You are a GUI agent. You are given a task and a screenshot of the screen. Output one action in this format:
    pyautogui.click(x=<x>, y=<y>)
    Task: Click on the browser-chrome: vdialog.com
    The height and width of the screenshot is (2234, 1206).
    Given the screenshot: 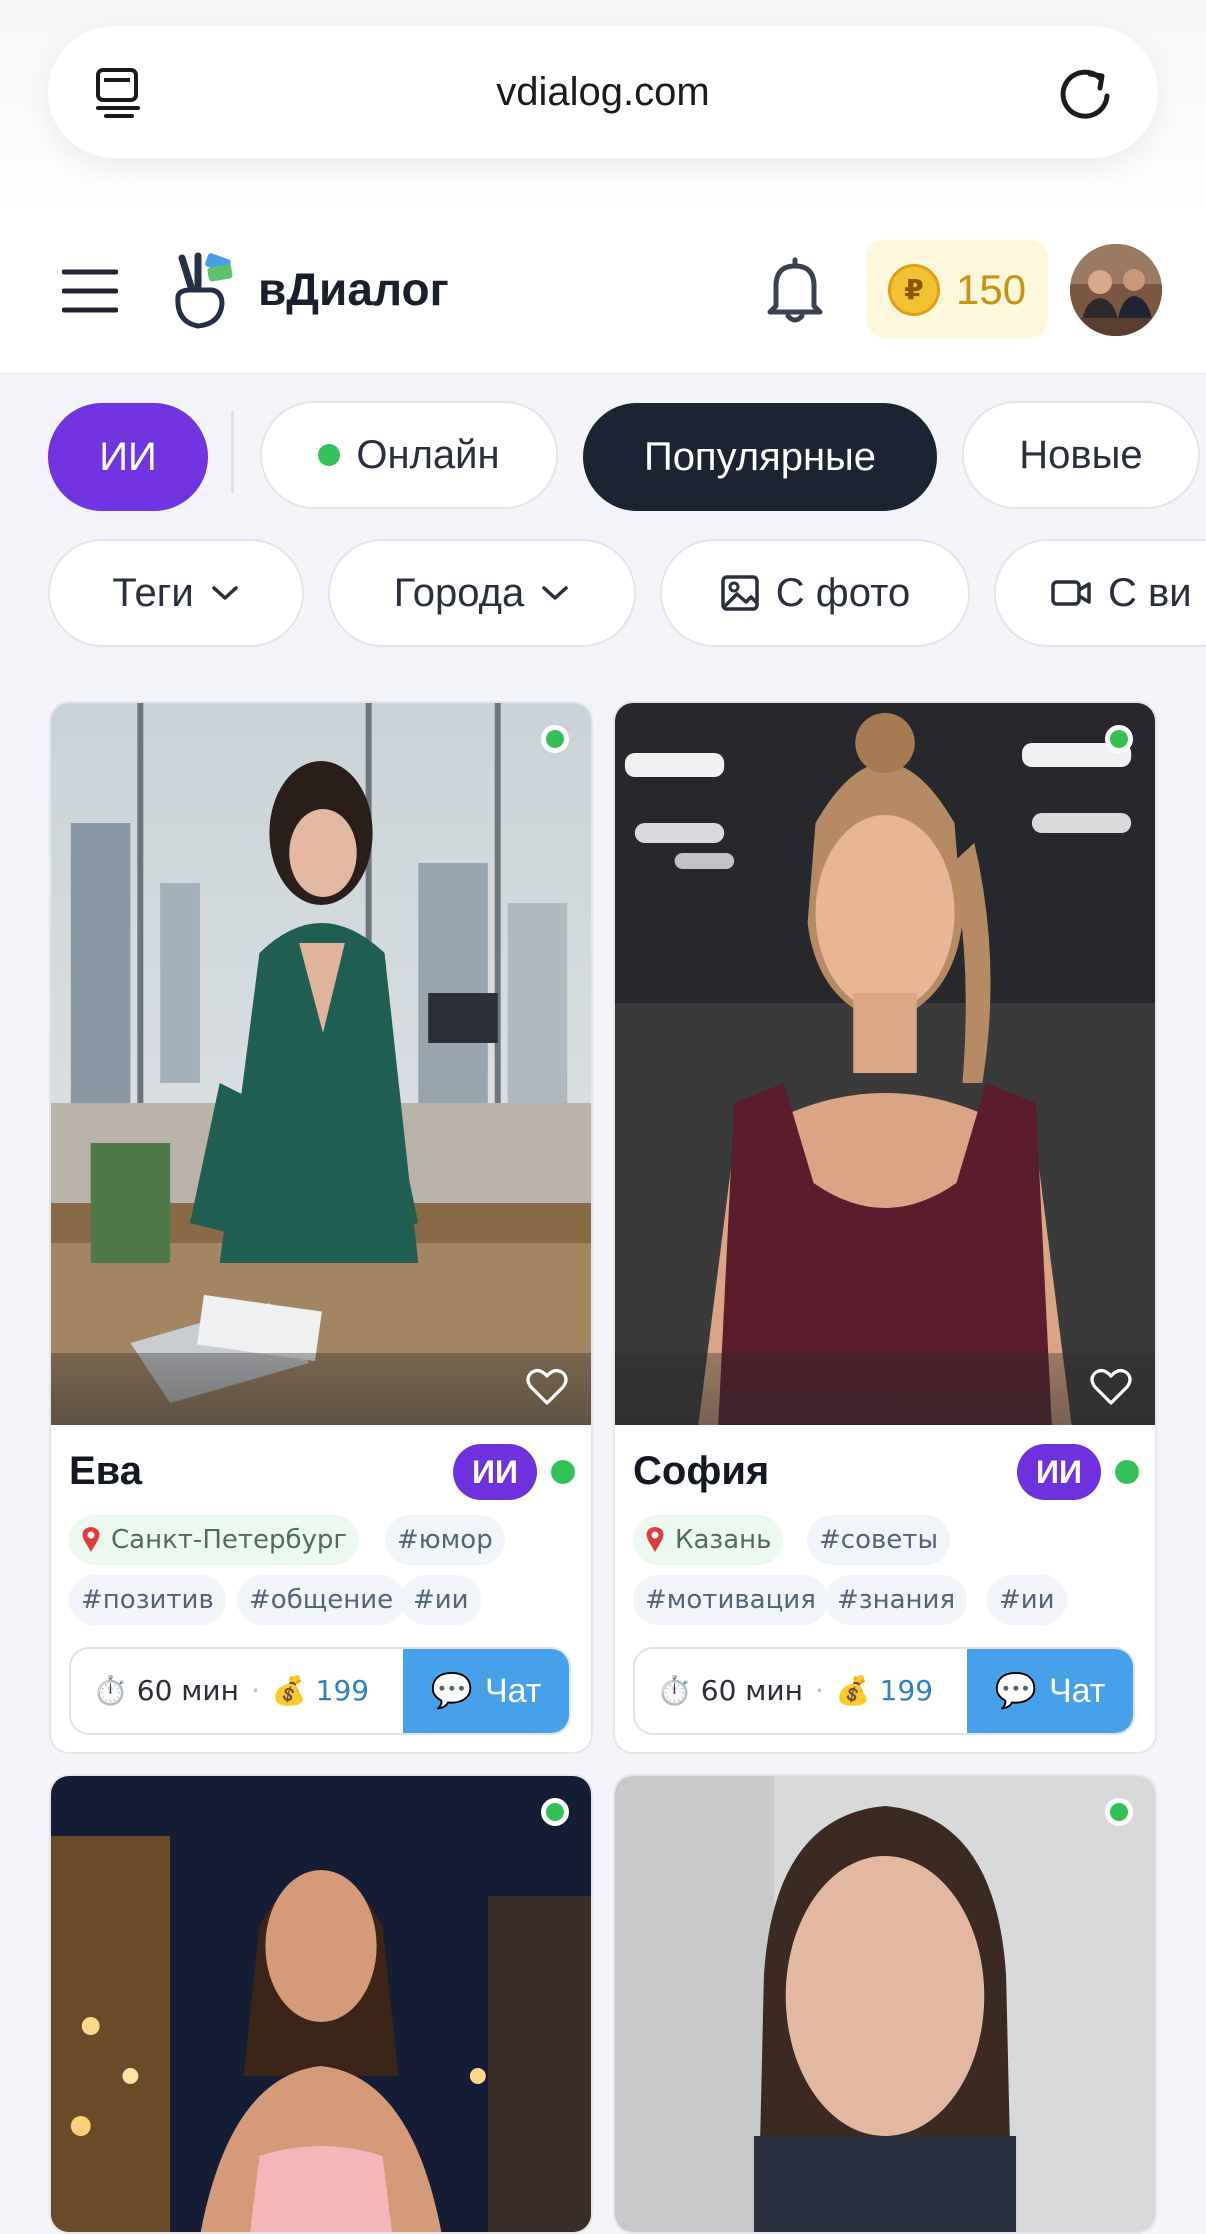 What is the action you would take?
    pyautogui.click(x=603, y=107)
    